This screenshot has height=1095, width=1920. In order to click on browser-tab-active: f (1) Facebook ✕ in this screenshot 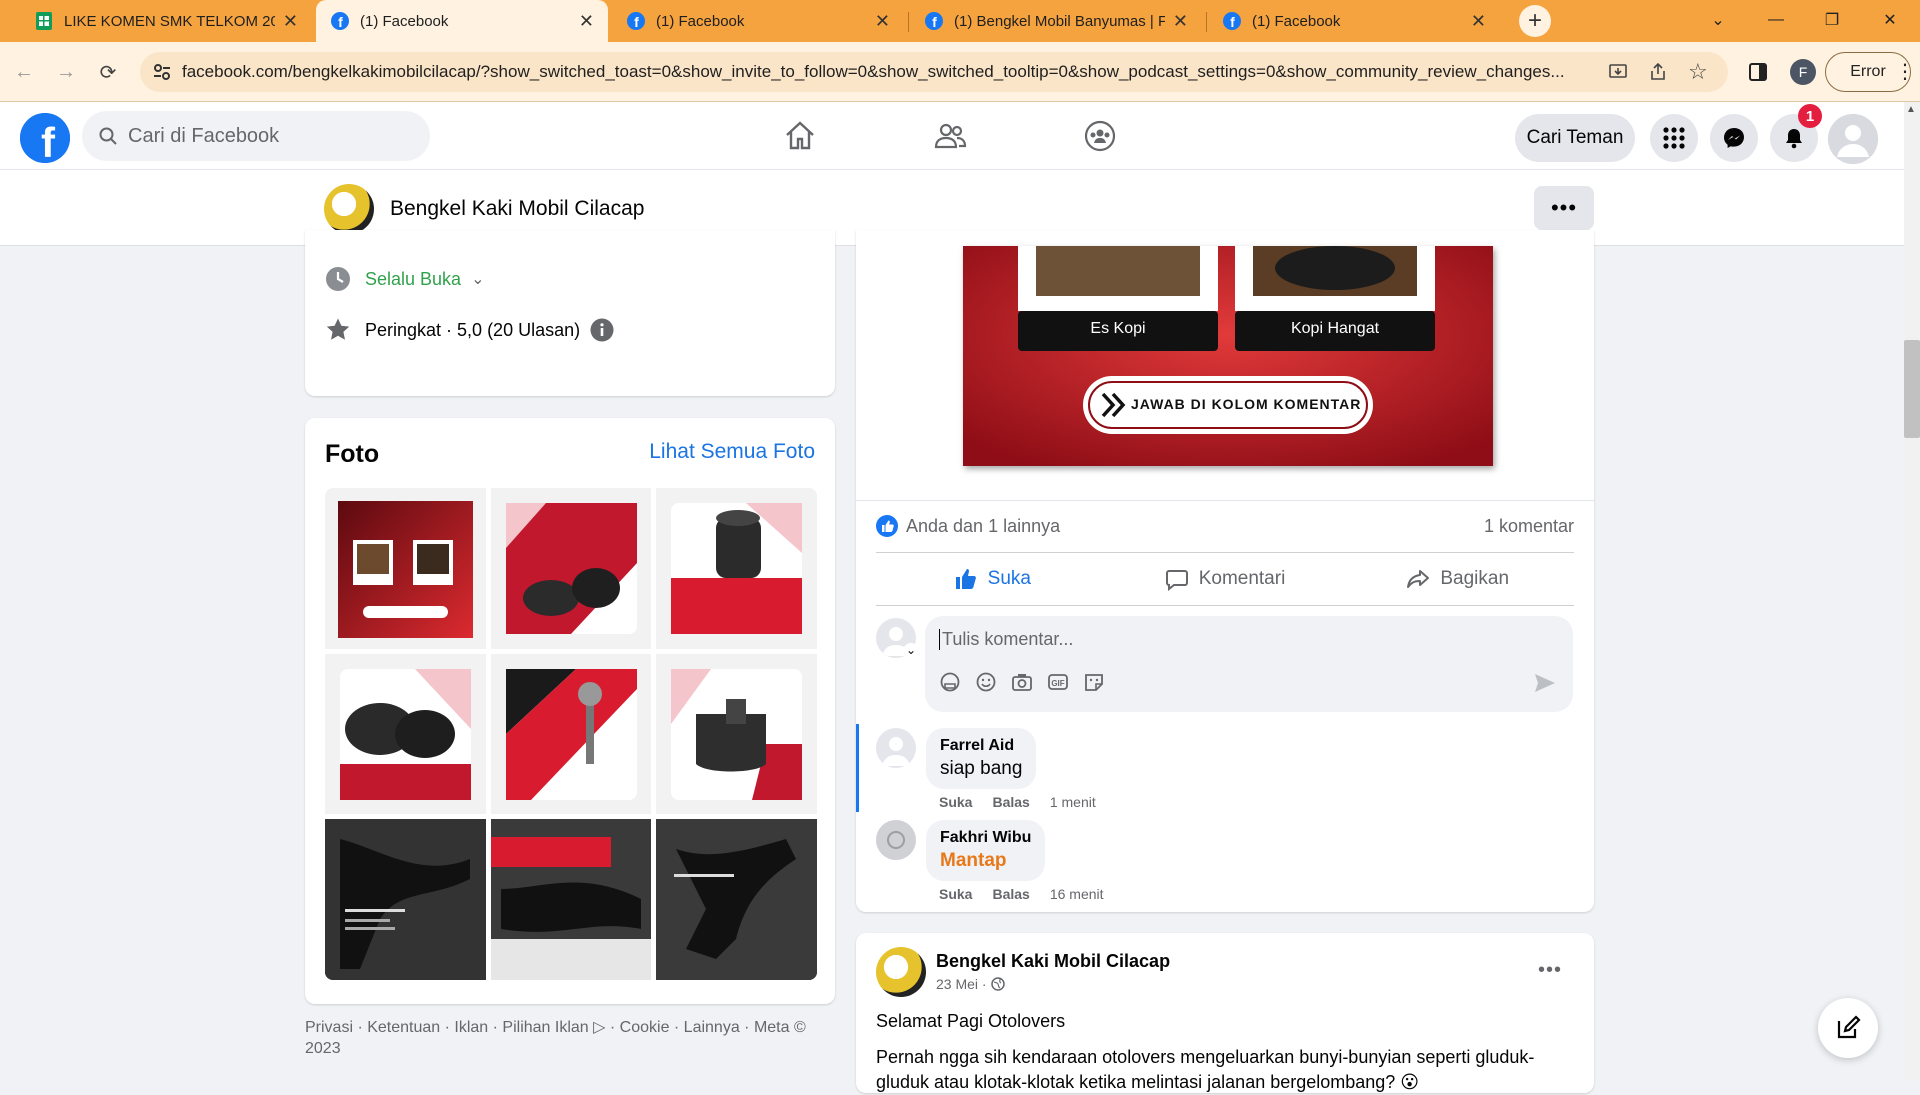, I will do `click(462, 21)`.